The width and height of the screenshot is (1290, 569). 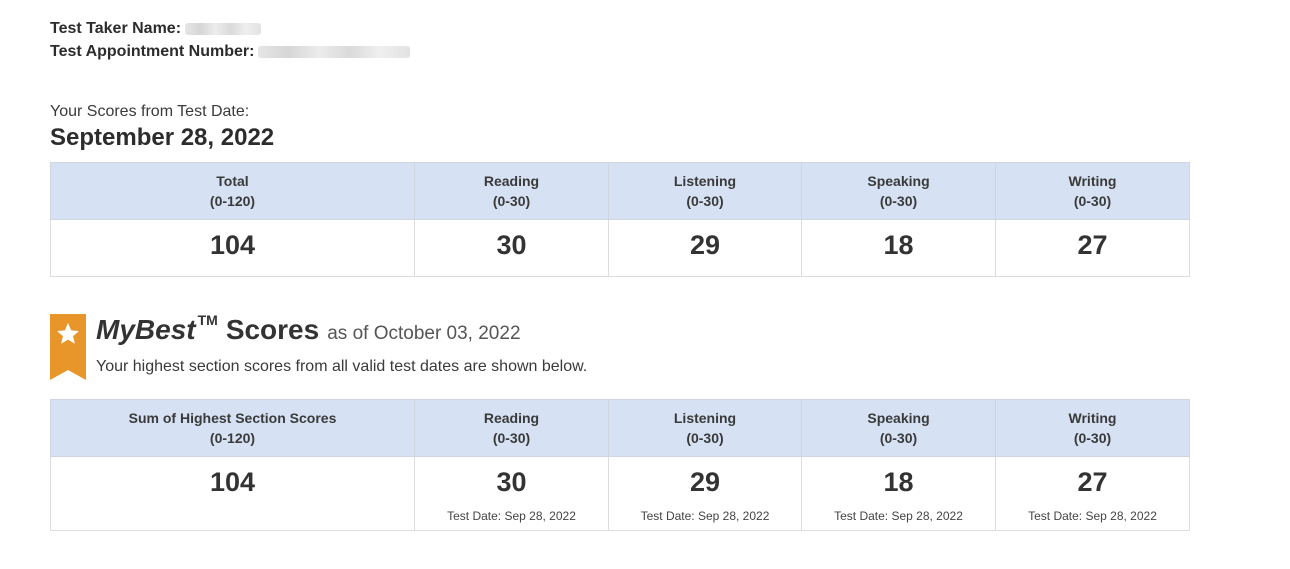 What do you see at coordinates (1092, 428) in the screenshot?
I see `header-best-writing: Writing (0-30)` at bounding box center [1092, 428].